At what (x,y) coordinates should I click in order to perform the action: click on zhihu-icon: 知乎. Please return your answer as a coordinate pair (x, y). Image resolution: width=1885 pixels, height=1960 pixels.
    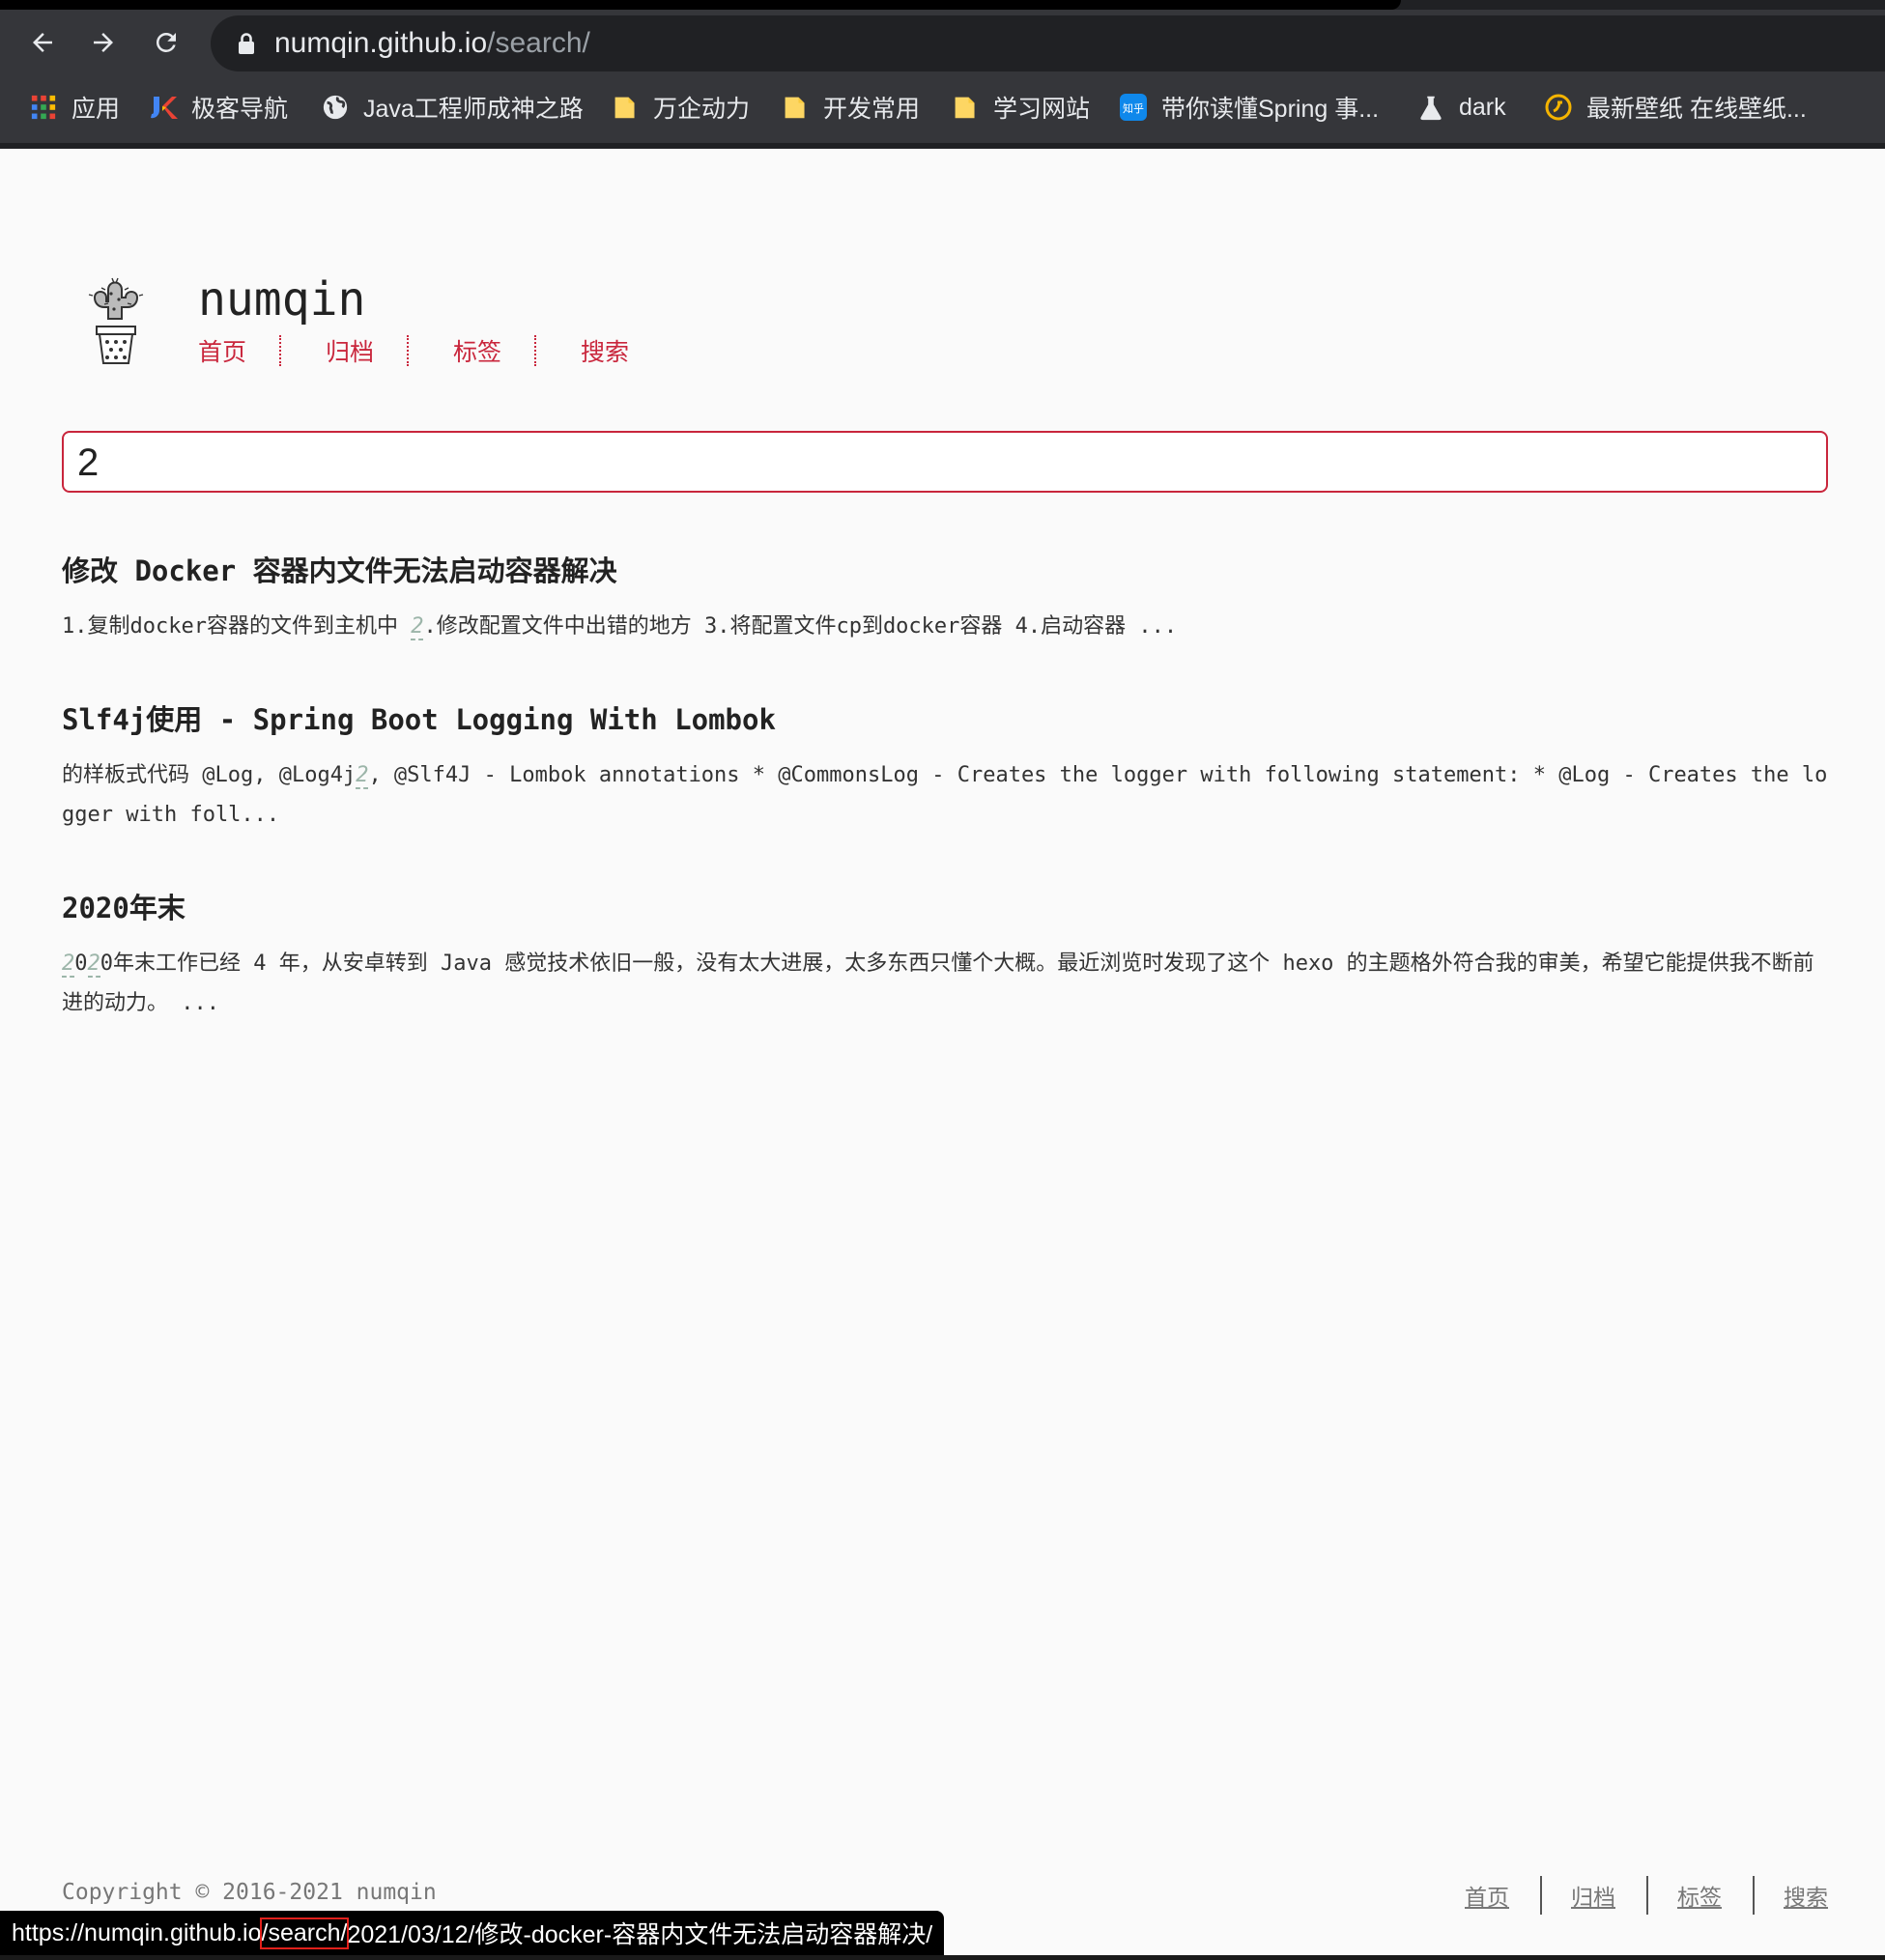
    Looking at the image, I should click on (1133, 108).